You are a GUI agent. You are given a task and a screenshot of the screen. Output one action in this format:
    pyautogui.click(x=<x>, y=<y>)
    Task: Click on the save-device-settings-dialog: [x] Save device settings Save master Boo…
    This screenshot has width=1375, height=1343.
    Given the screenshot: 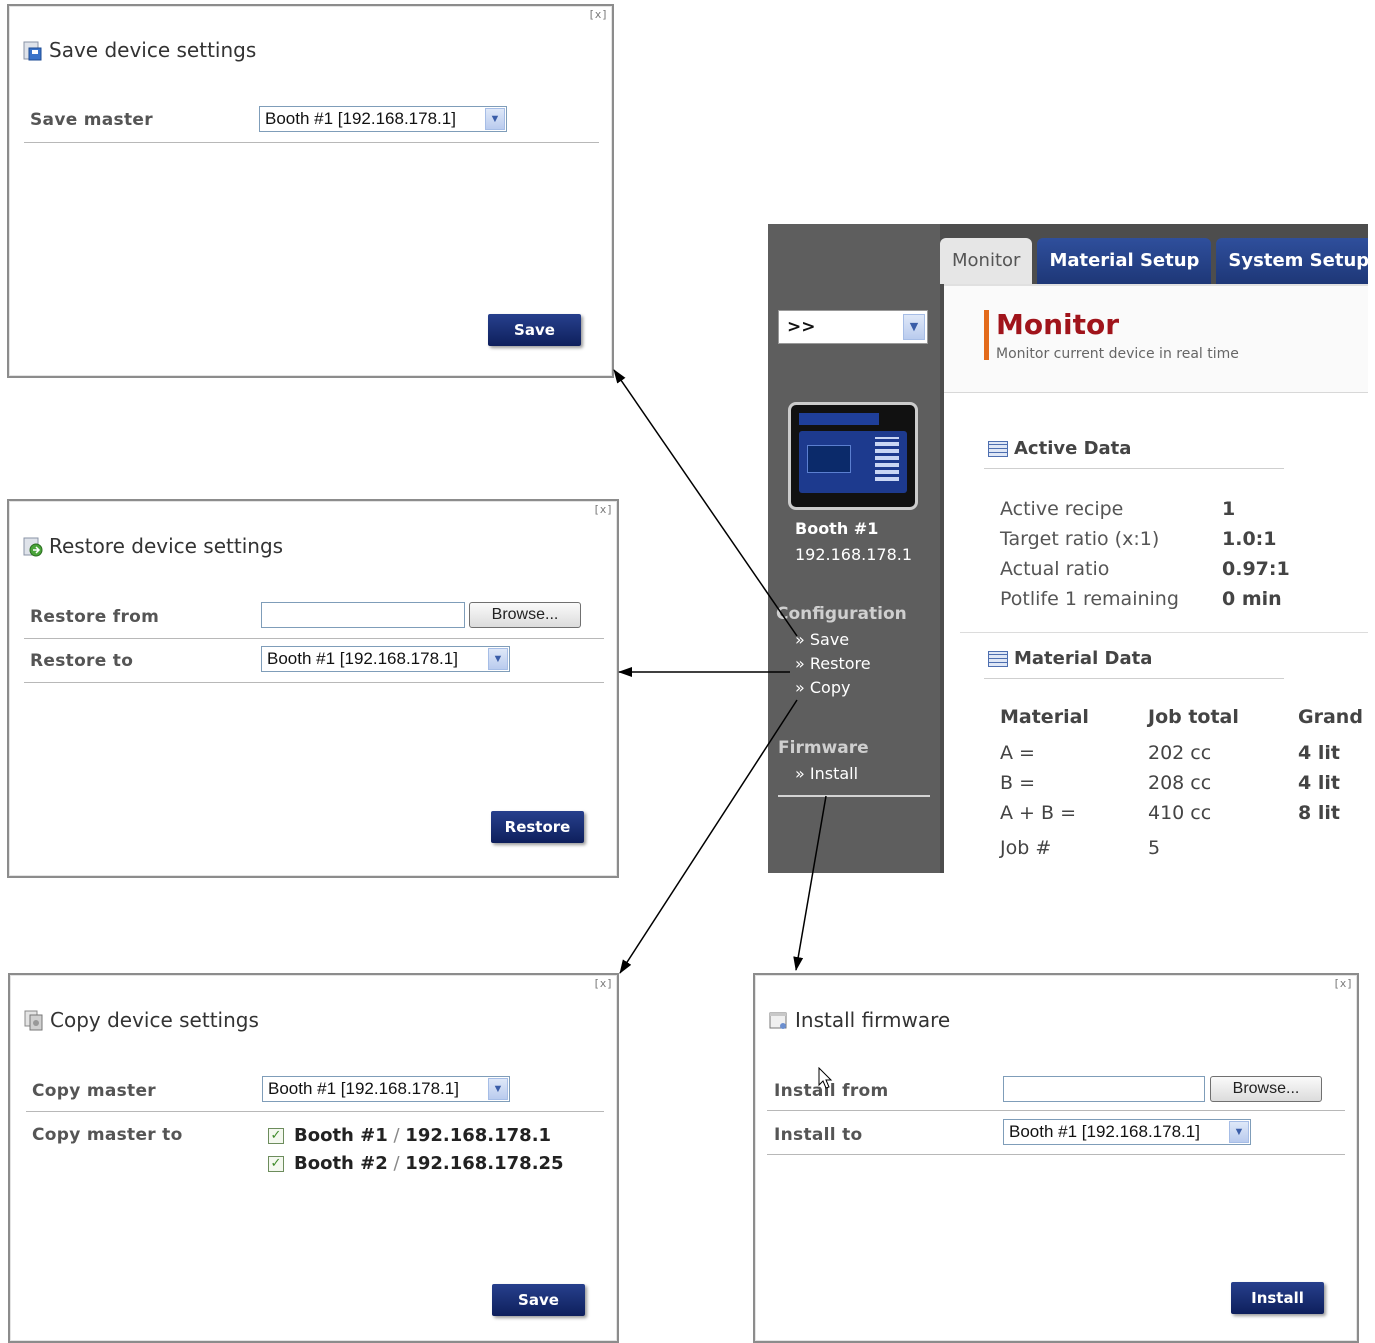 What is the action you would take?
    pyautogui.click(x=310, y=191)
    